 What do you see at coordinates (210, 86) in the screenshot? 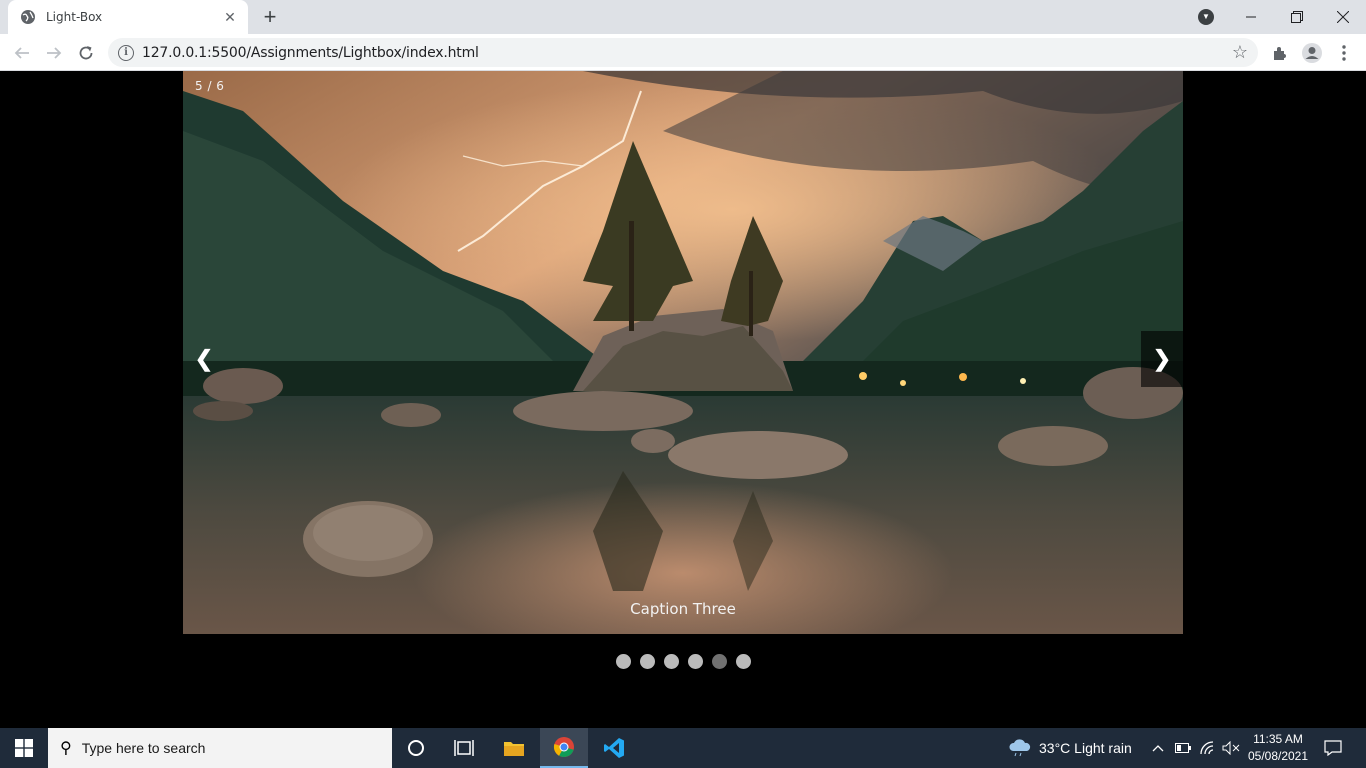
I see `slide-counter: 5 / 6` at bounding box center [210, 86].